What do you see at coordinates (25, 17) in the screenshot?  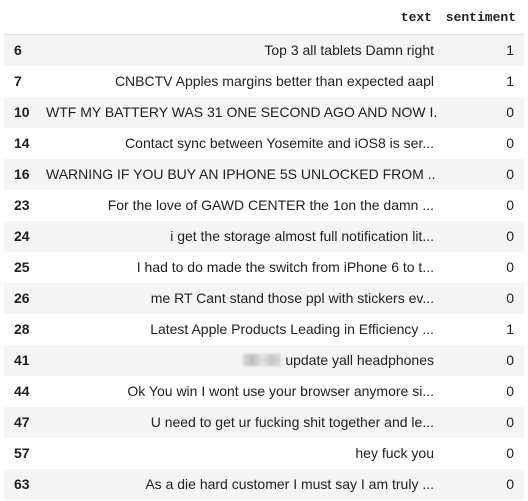 I see `index-column-header` at bounding box center [25, 17].